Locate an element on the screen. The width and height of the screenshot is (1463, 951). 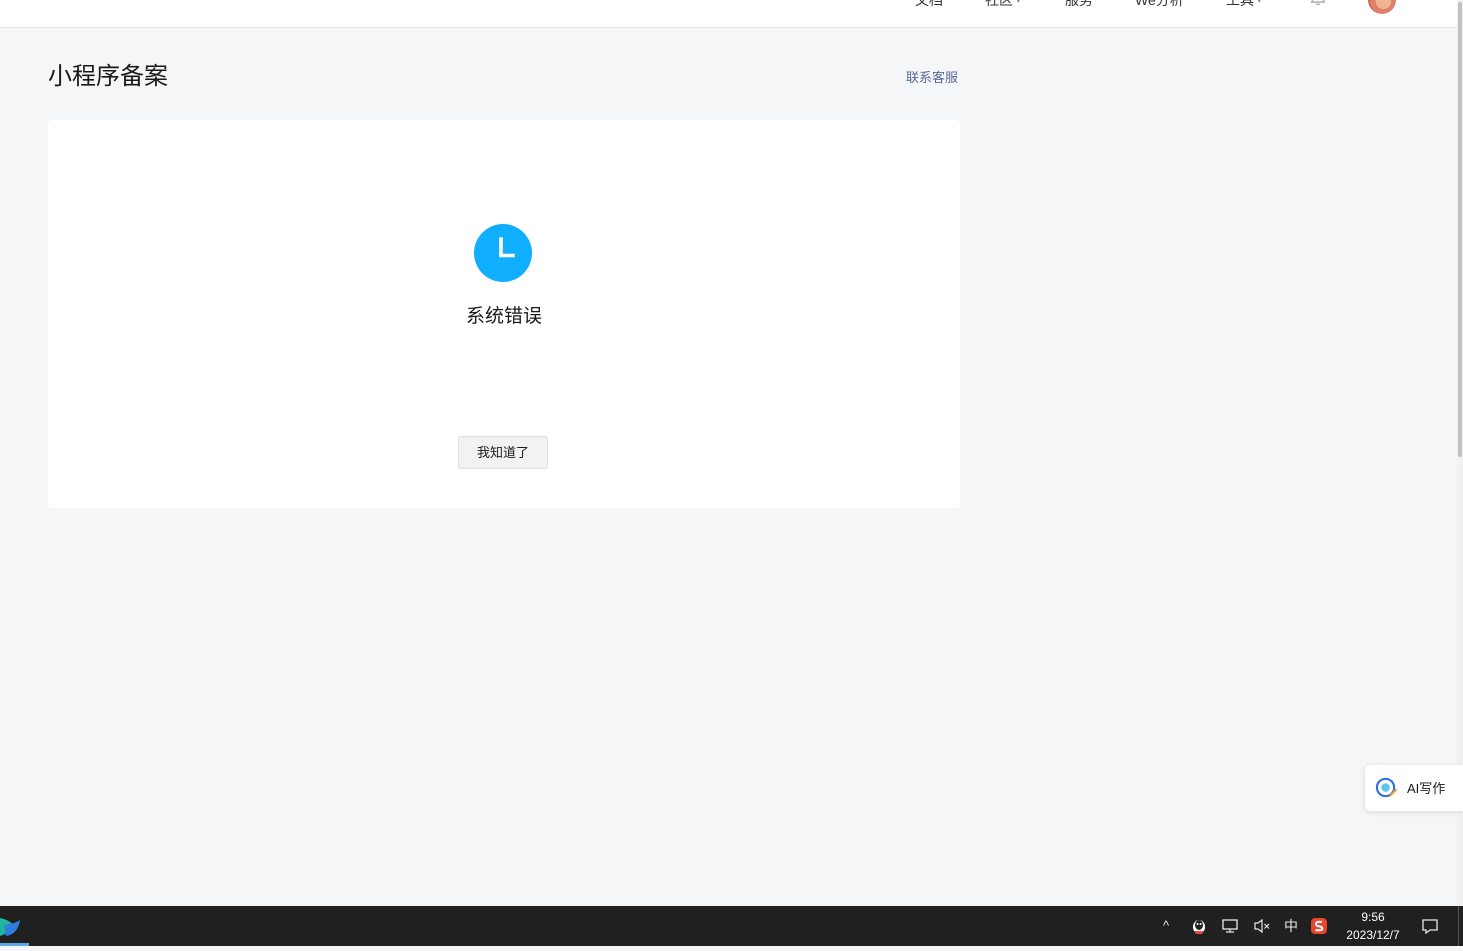
nav-item-tools: 工具 ▾ is located at coordinates (1244, 5).